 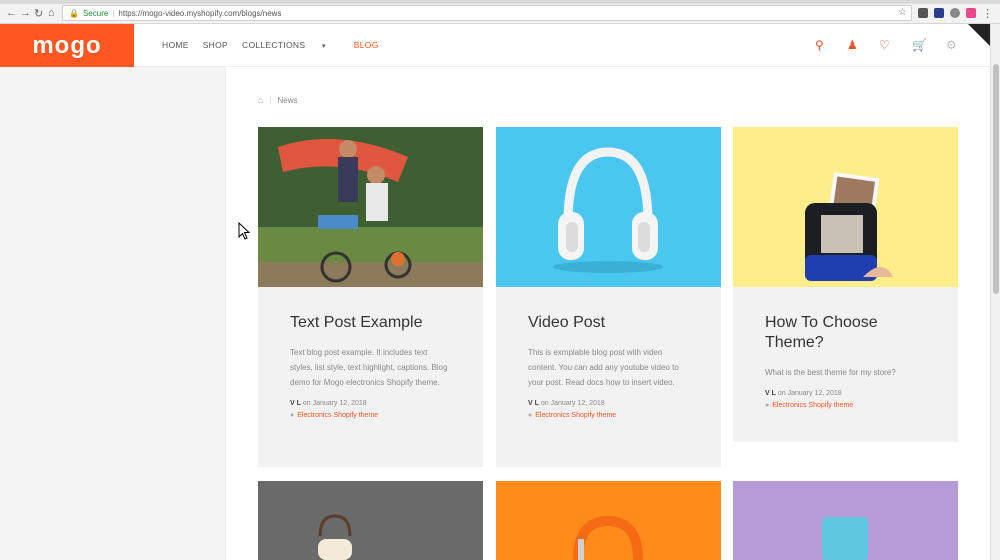 I want to click on main-menu: HOME SHOP COLLECTIONS ▾ BLOG, so click(x=277, y=45).